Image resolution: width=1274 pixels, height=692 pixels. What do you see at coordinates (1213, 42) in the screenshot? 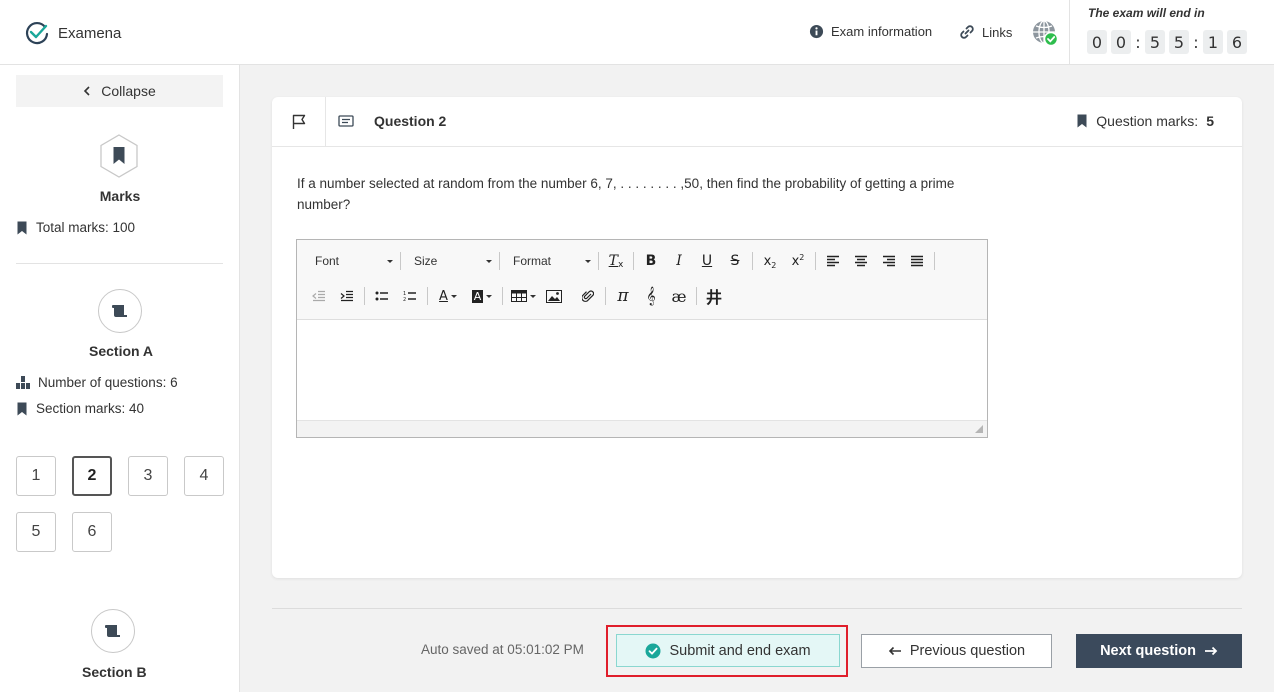
I see `timer-digit: 1` at bounding box center [1213, 42].